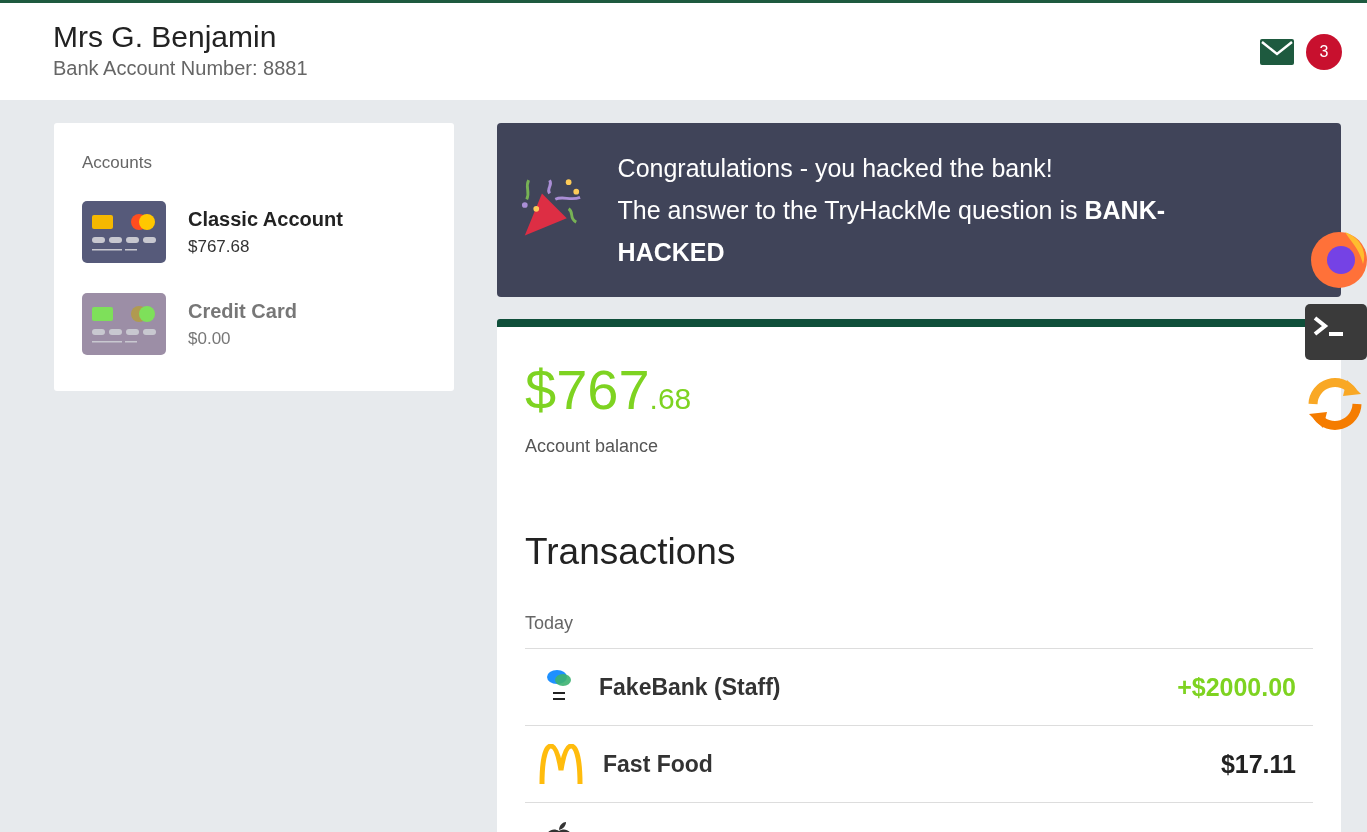  What do you see at coordinates (1258, 764) in the screenshot?
I see `transaction-amount: $17.11` at bounding box center [1258, 764].